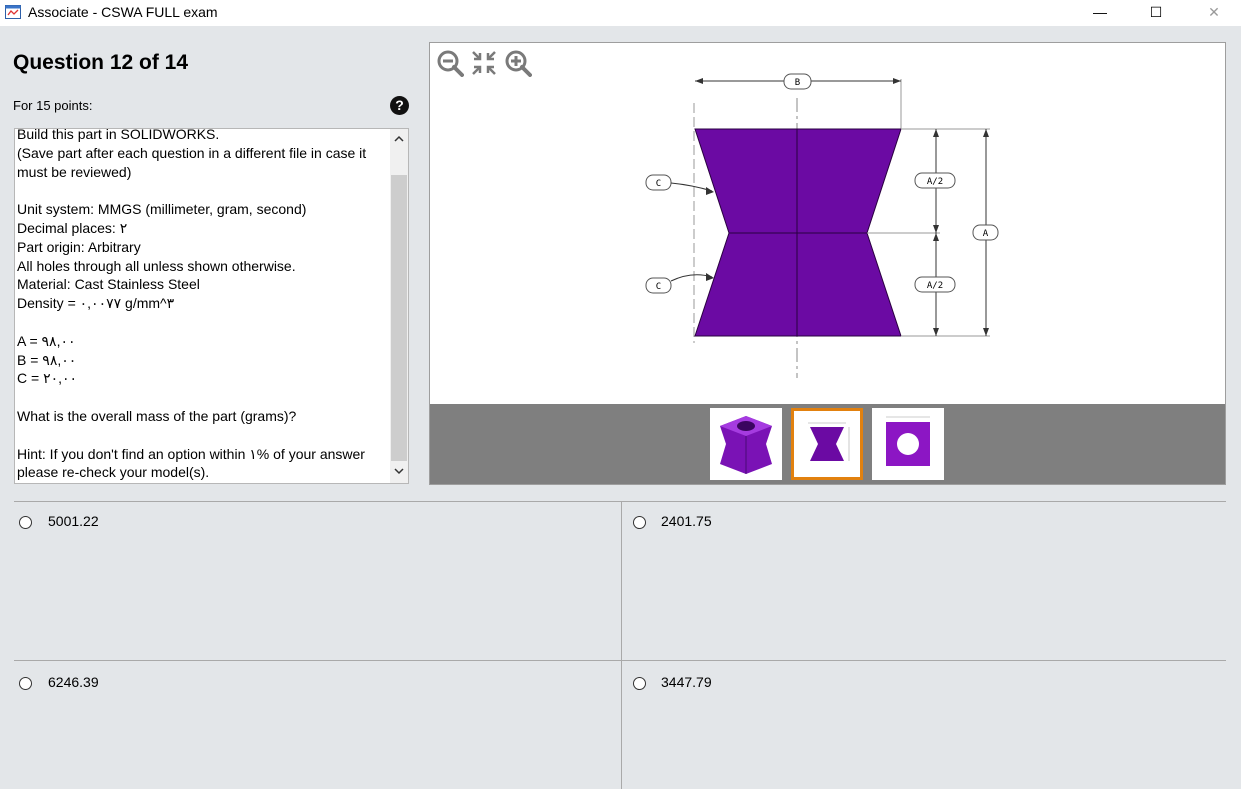 The image size is (1241, 789). Describe the element at coordinates (797, 83) in the screenshot. I see `dimension-b-label: B` at that location.